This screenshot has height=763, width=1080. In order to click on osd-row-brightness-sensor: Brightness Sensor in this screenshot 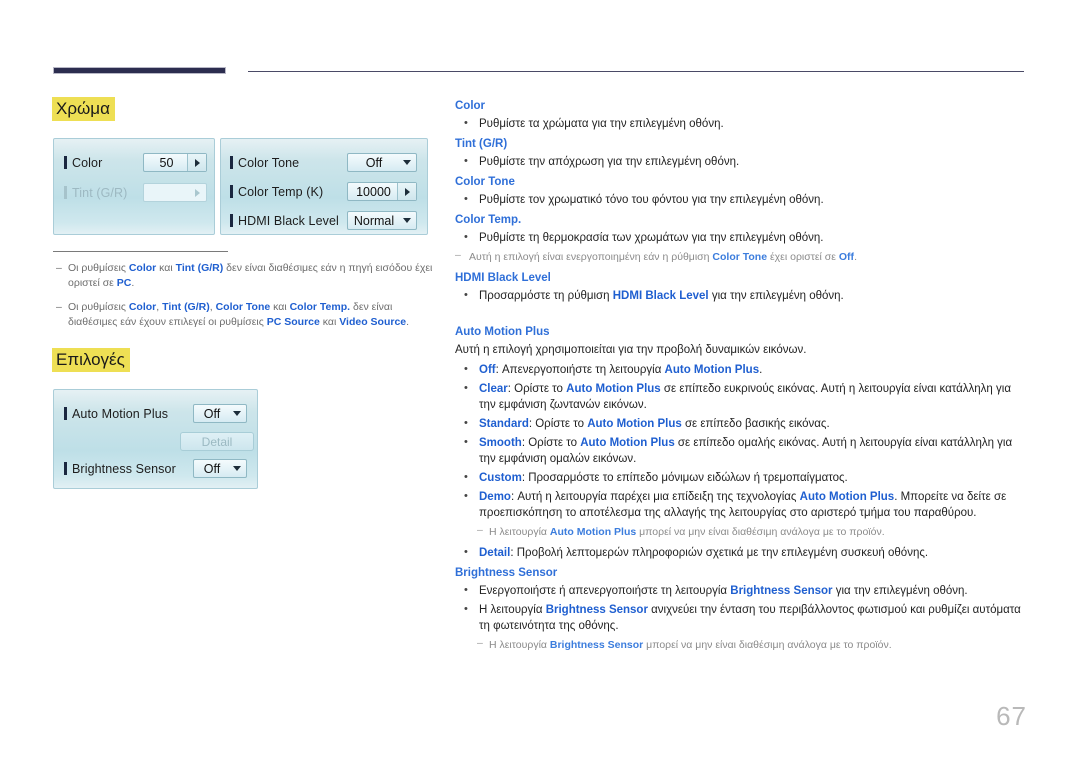, I will do `click(120, 469)`.